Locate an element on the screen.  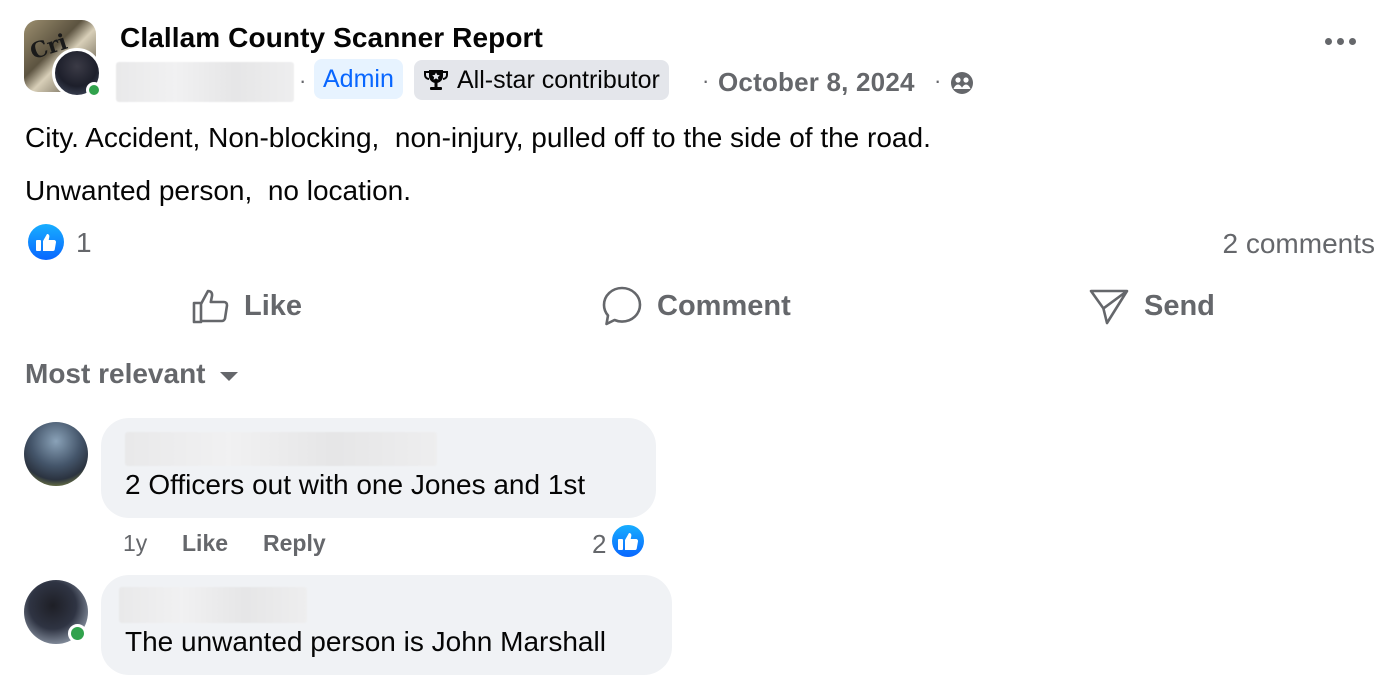
comment-bubble: 2 Officers out with one Jones and 1st is located at coordinates (378, 468).